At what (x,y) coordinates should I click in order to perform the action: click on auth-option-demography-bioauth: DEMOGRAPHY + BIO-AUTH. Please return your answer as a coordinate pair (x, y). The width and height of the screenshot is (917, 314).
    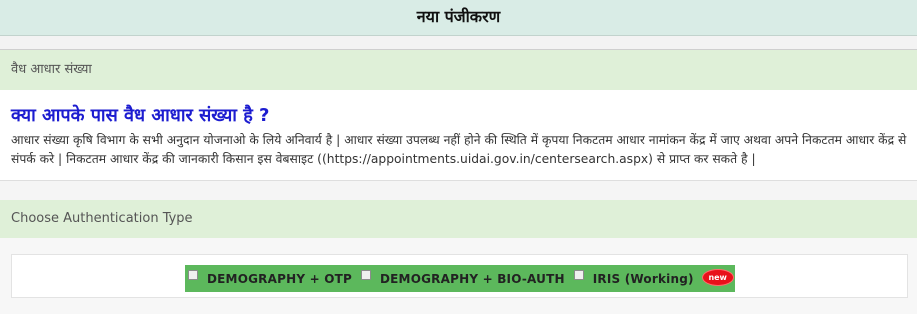
    Looking at the image, I should click on (467, 277).